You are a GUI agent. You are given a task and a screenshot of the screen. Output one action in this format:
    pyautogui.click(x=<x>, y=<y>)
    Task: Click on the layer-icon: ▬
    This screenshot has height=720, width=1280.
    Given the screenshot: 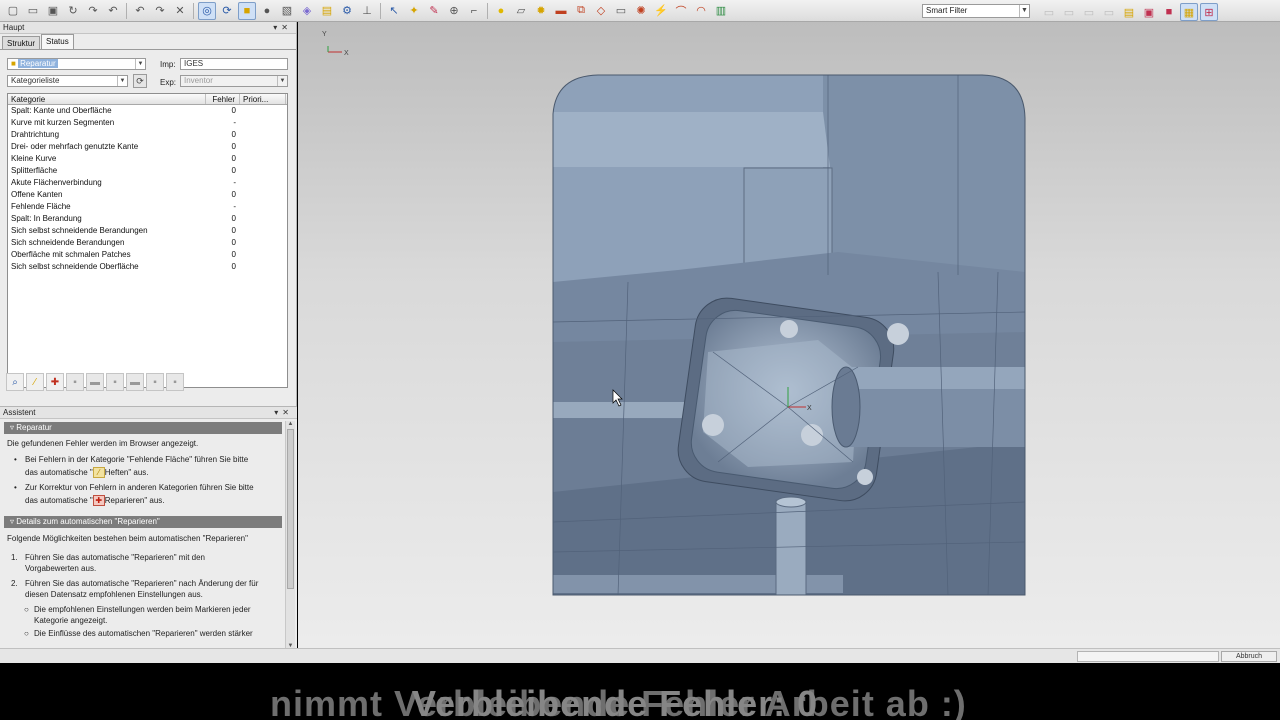 What is the action you would take?
    pyautogui.click(x=561, y=11)
    